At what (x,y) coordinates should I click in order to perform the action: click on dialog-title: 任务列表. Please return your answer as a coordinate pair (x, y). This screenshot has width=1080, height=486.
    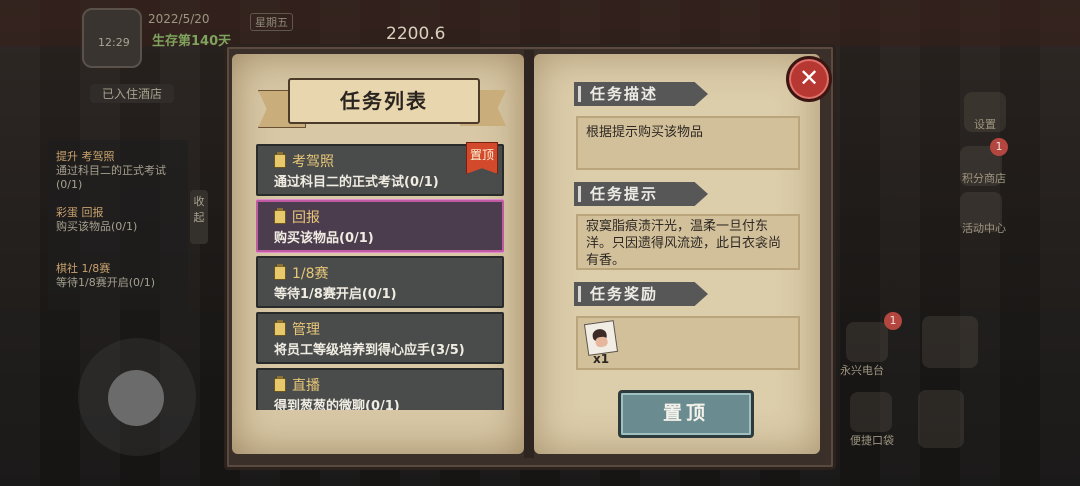
    Looking at the image, I should click on (384, 101).